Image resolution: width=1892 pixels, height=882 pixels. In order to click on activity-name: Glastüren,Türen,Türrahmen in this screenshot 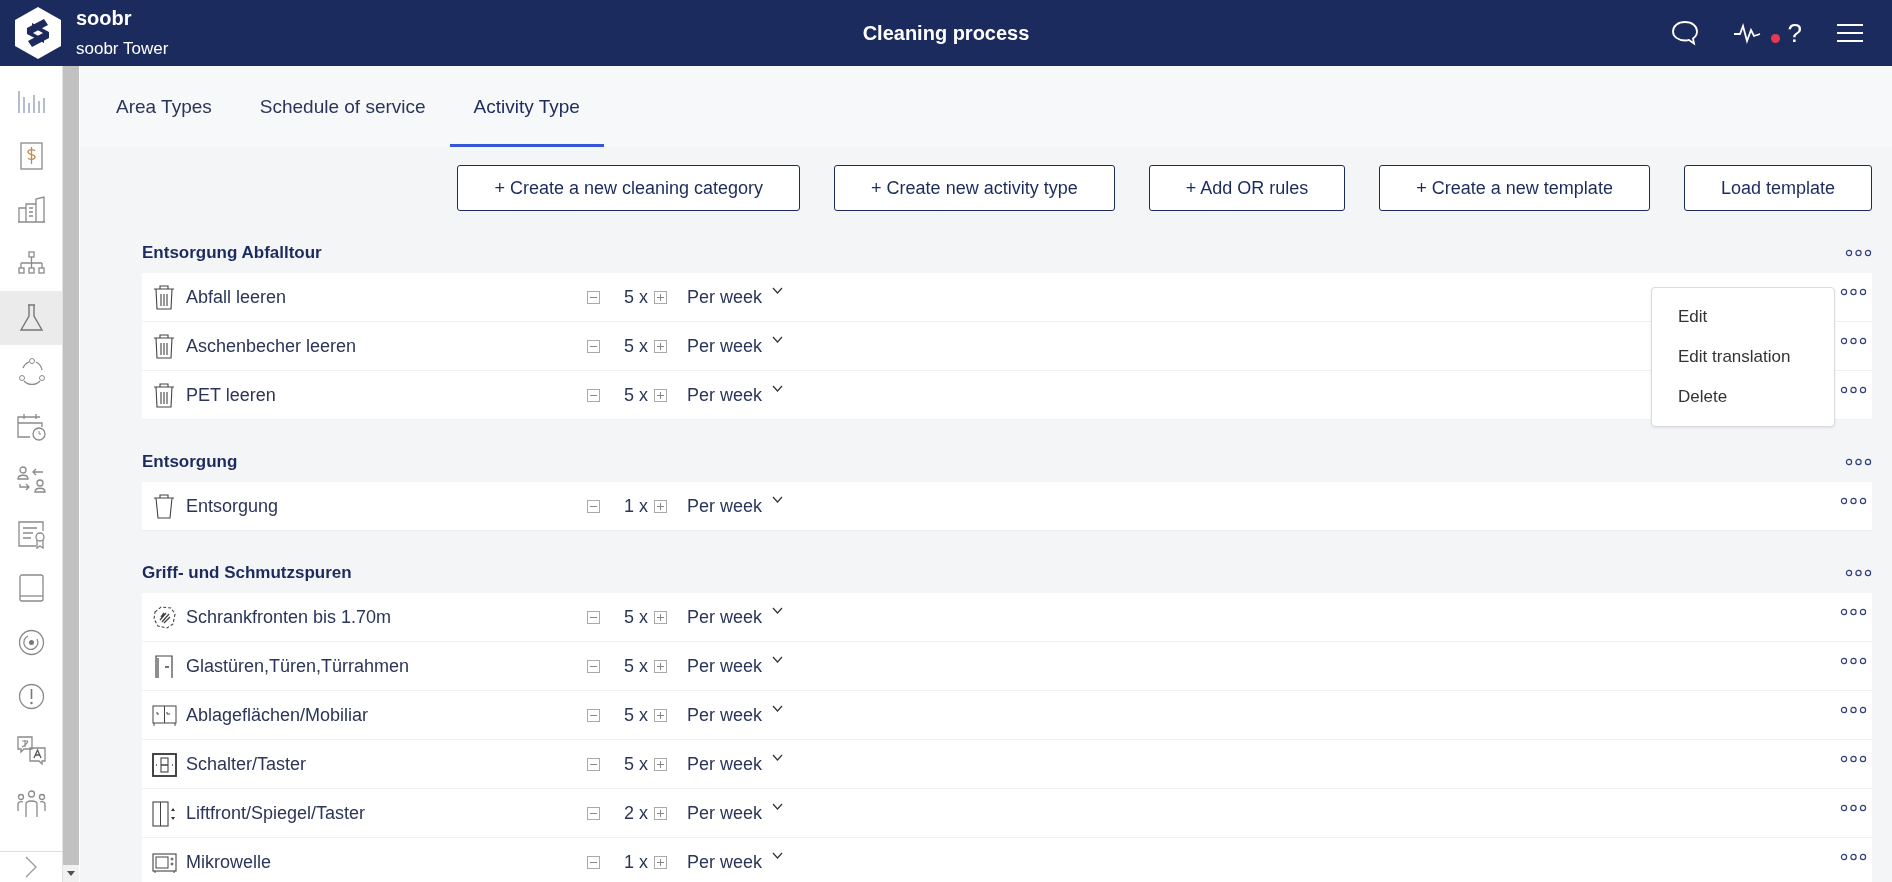, I will do `click(298, 666)`.